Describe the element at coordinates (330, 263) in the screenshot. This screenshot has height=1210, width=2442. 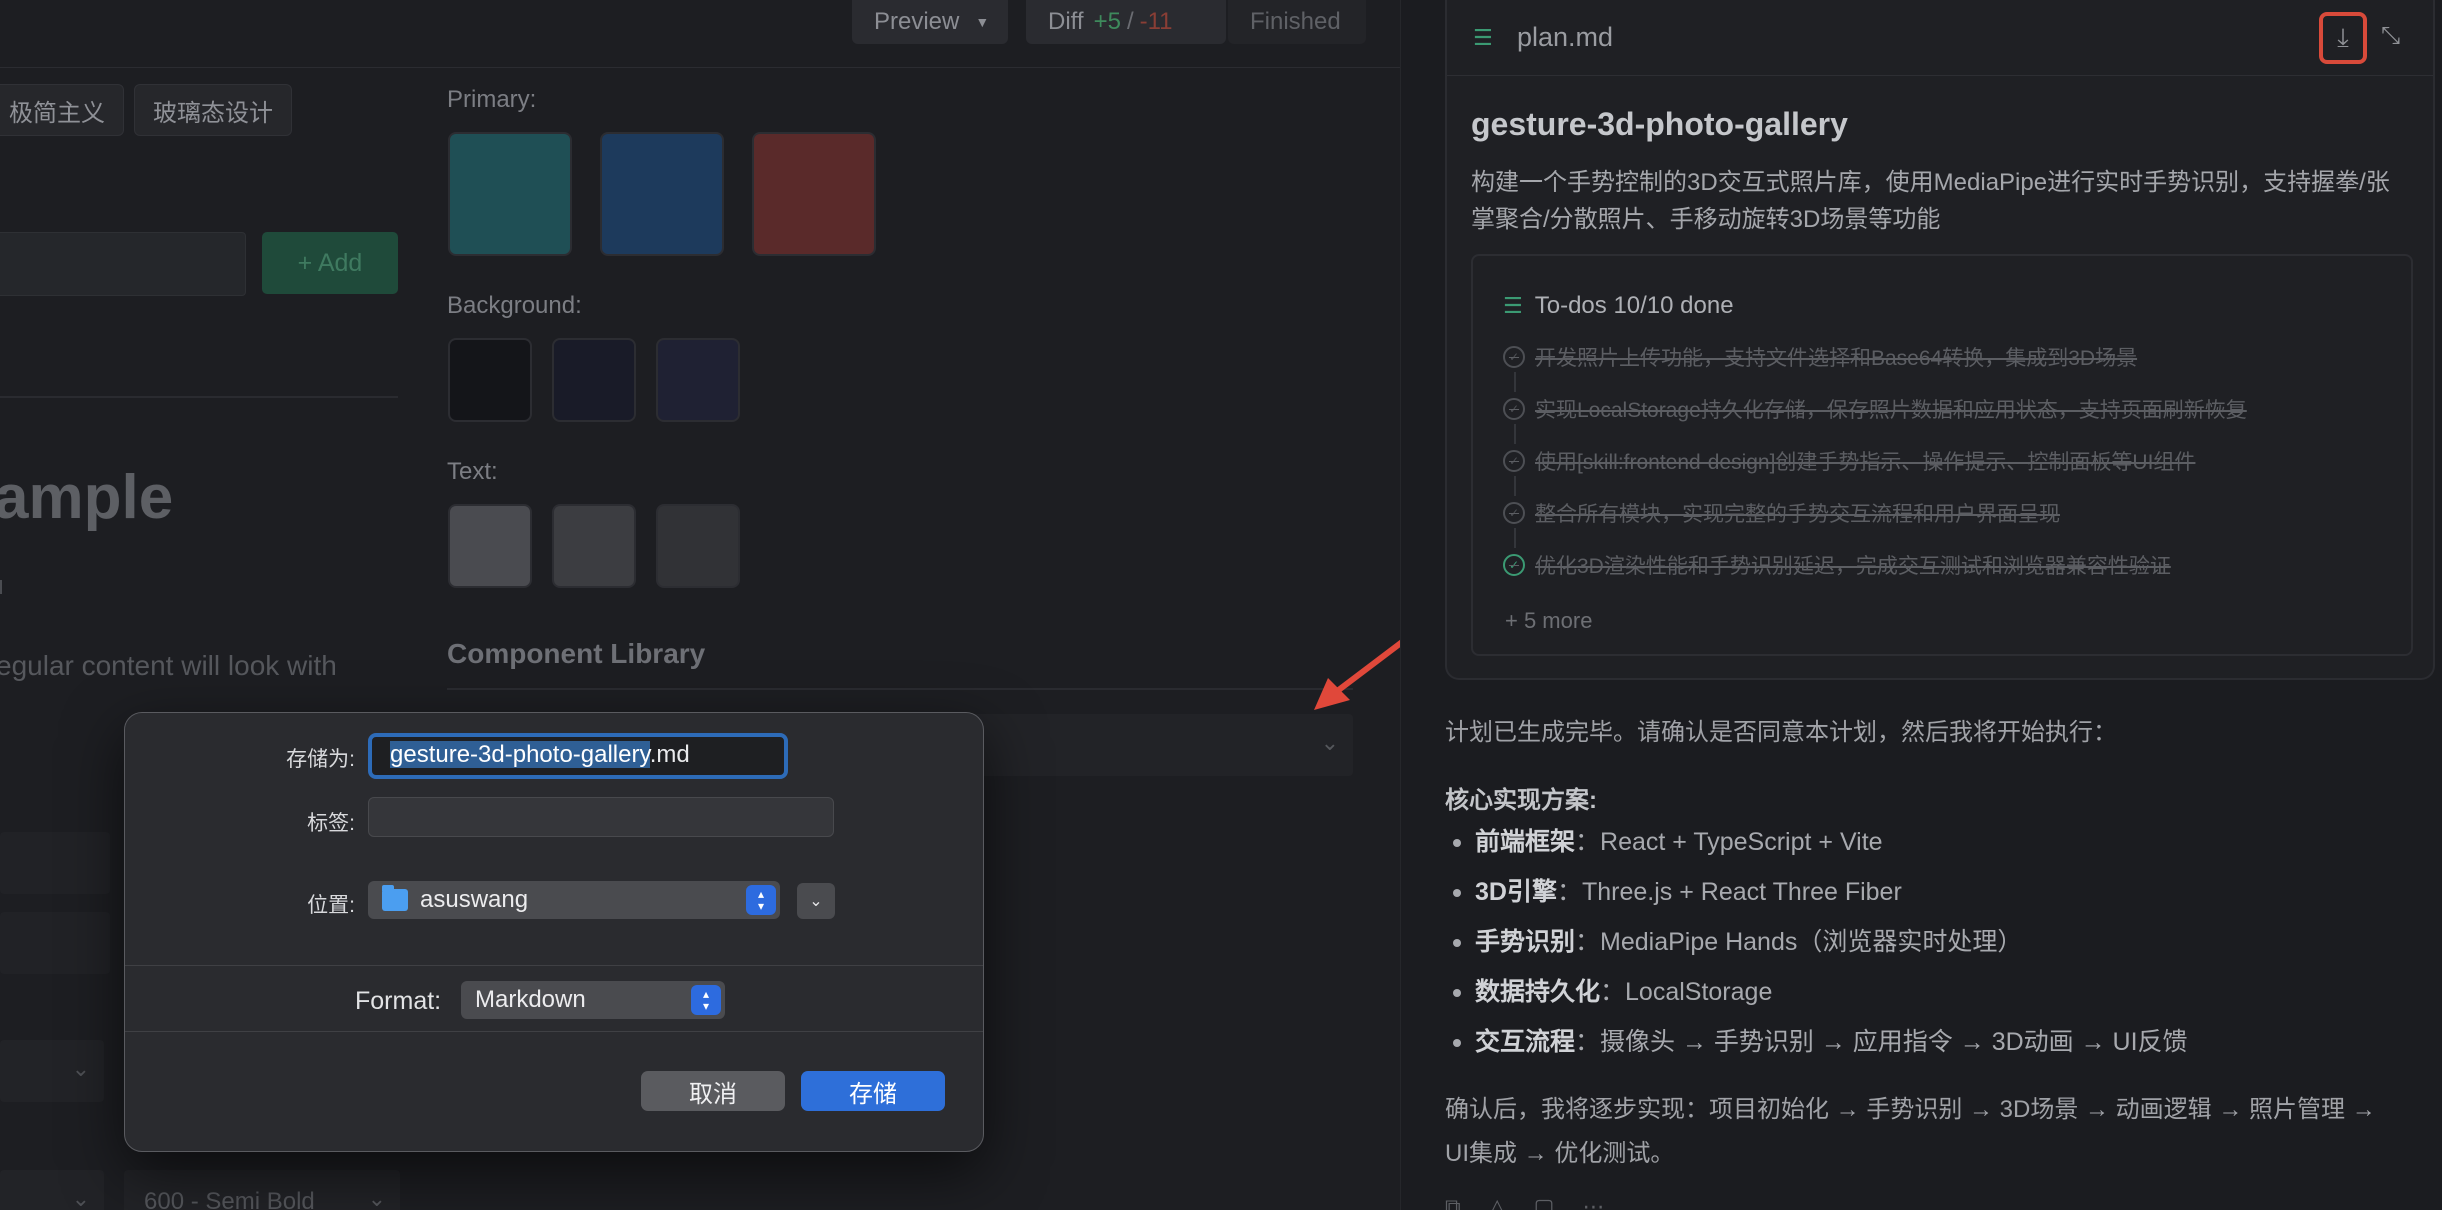
I see `add-button: + Add` at that location.